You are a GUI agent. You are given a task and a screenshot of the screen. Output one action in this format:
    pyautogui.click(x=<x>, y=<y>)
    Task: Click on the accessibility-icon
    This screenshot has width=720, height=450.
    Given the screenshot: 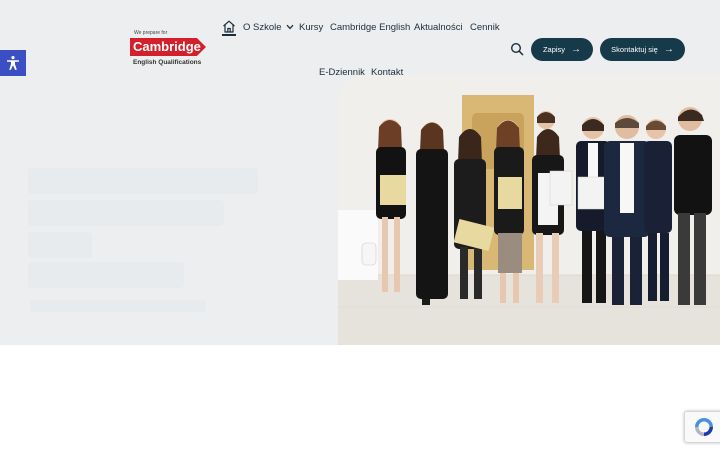 What is the action you would take?
    pyautogui.click(x=13, y=63)
    